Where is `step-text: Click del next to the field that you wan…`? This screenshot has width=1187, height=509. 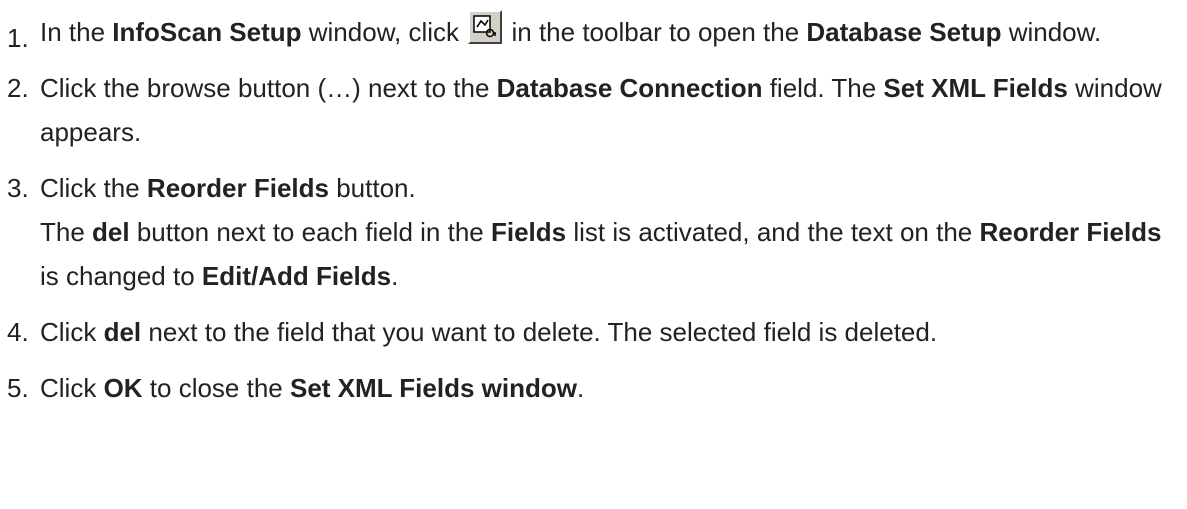
step-text: Click del next to the field that you wan… is located at coordinates (489, 332).